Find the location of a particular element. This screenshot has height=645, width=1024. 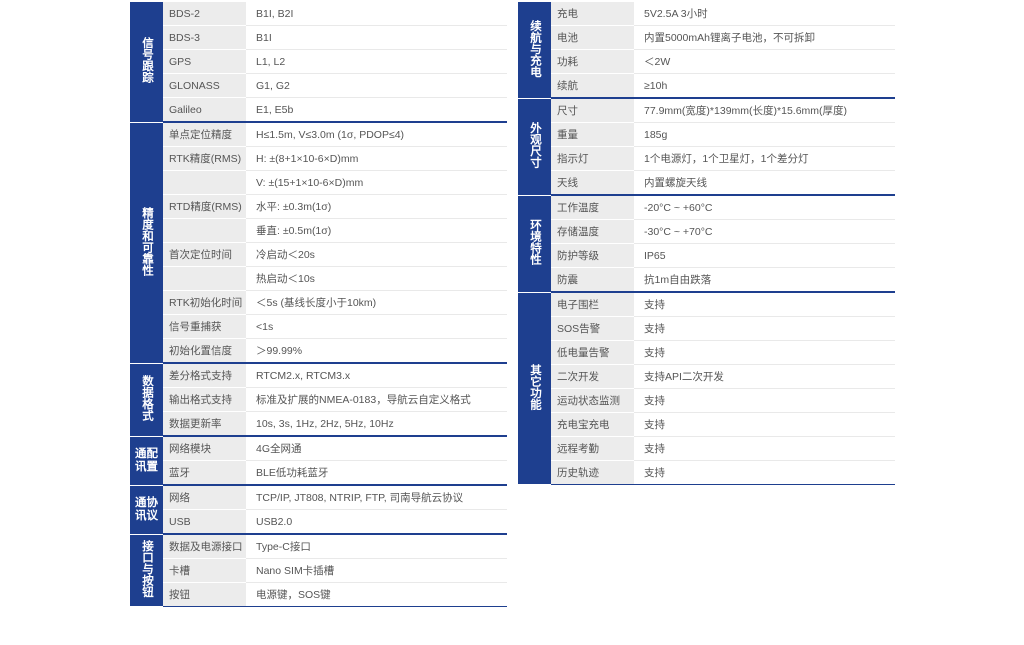

group-header: 信号跟踪 is located at coordinates (146, 62).